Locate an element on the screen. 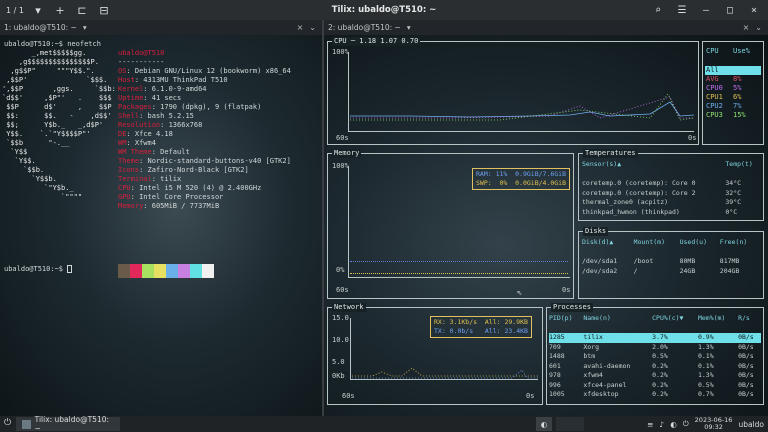 The image size is (768, 432). neofetch-info-line: Host: 4313MU ThinkPad T510 is located at coordinates (173, 80).